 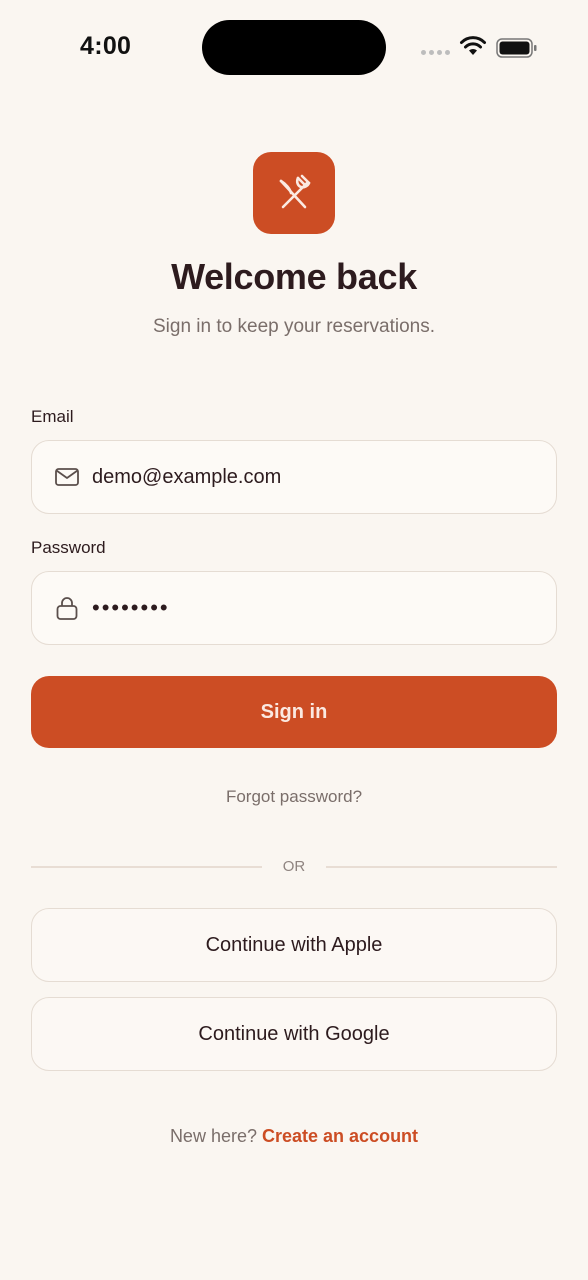 What do you see at coordinates (146, 867) in the screenshot?
I see `divider-line-left` at bounding box center [146, 867].